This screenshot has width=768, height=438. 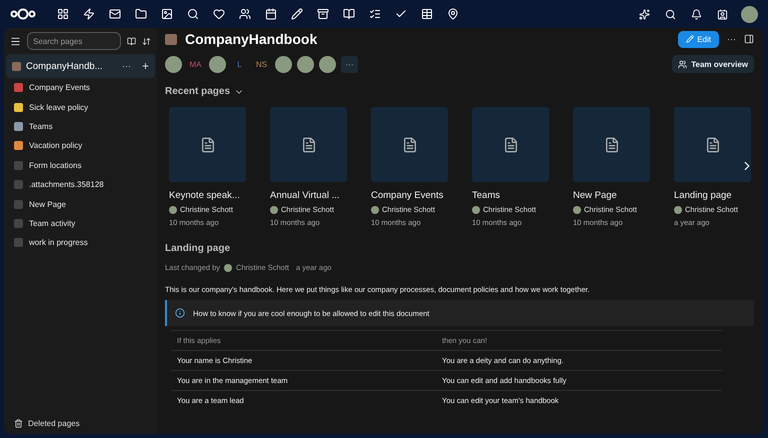 I want to click on search-field: Search pages, so click(x=74, y=41).